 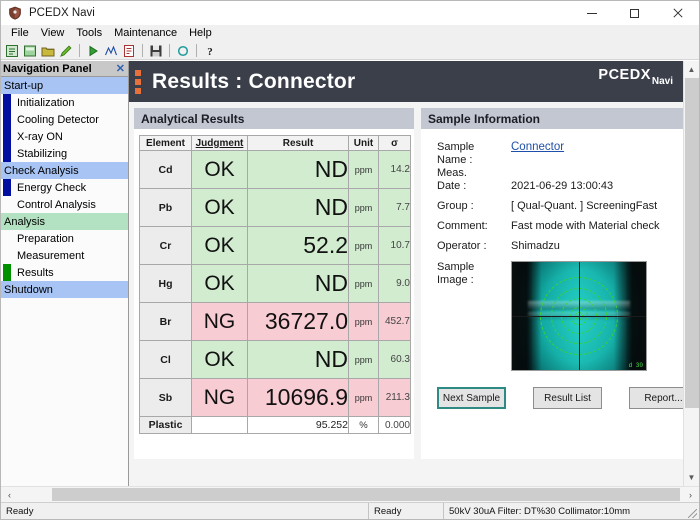 I want to click on cell-element: Cl, so click(x=165, y=359).